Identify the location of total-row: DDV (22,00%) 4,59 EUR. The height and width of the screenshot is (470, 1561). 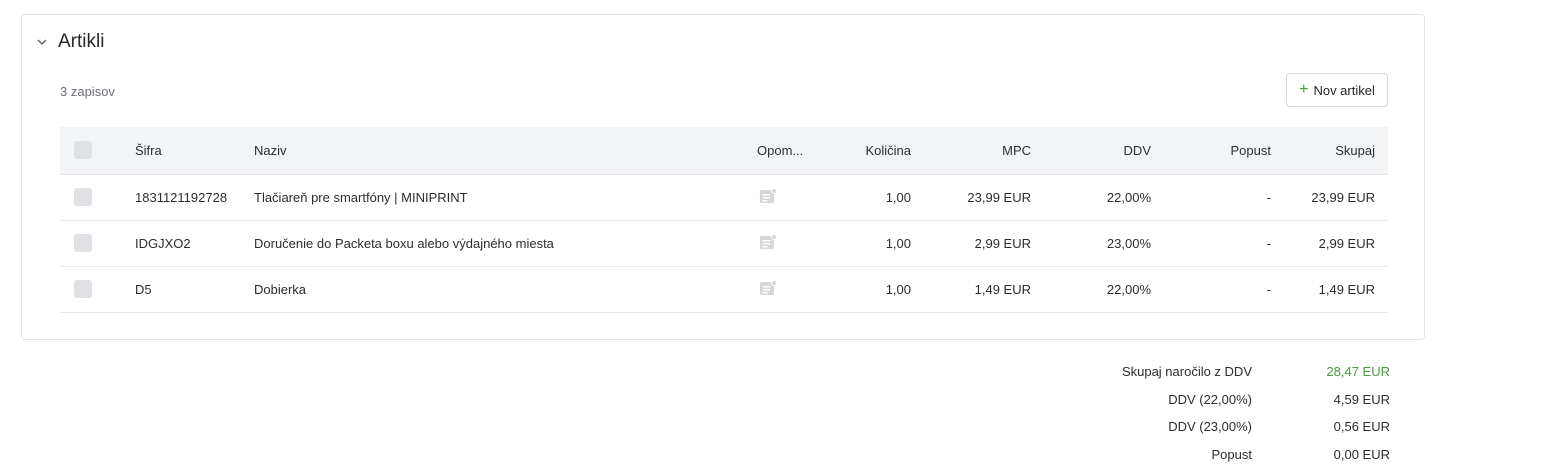
(1245, 400).